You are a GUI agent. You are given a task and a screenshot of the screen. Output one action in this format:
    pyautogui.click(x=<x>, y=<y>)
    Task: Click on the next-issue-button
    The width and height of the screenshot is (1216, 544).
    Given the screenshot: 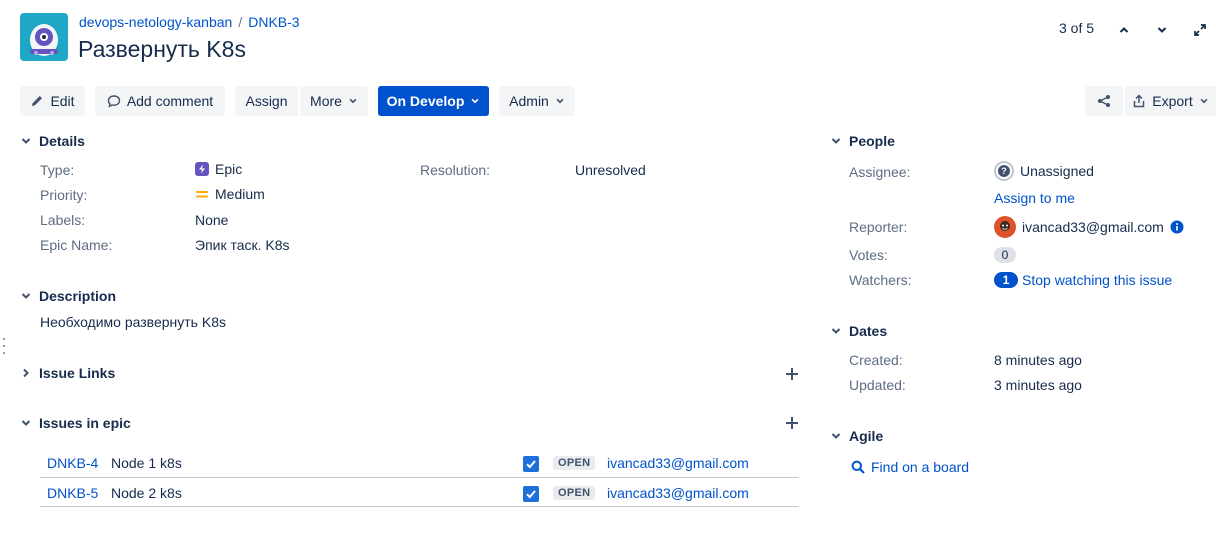 What is the action you would take?
    pyautogui.click(x=1162, y=30)
    